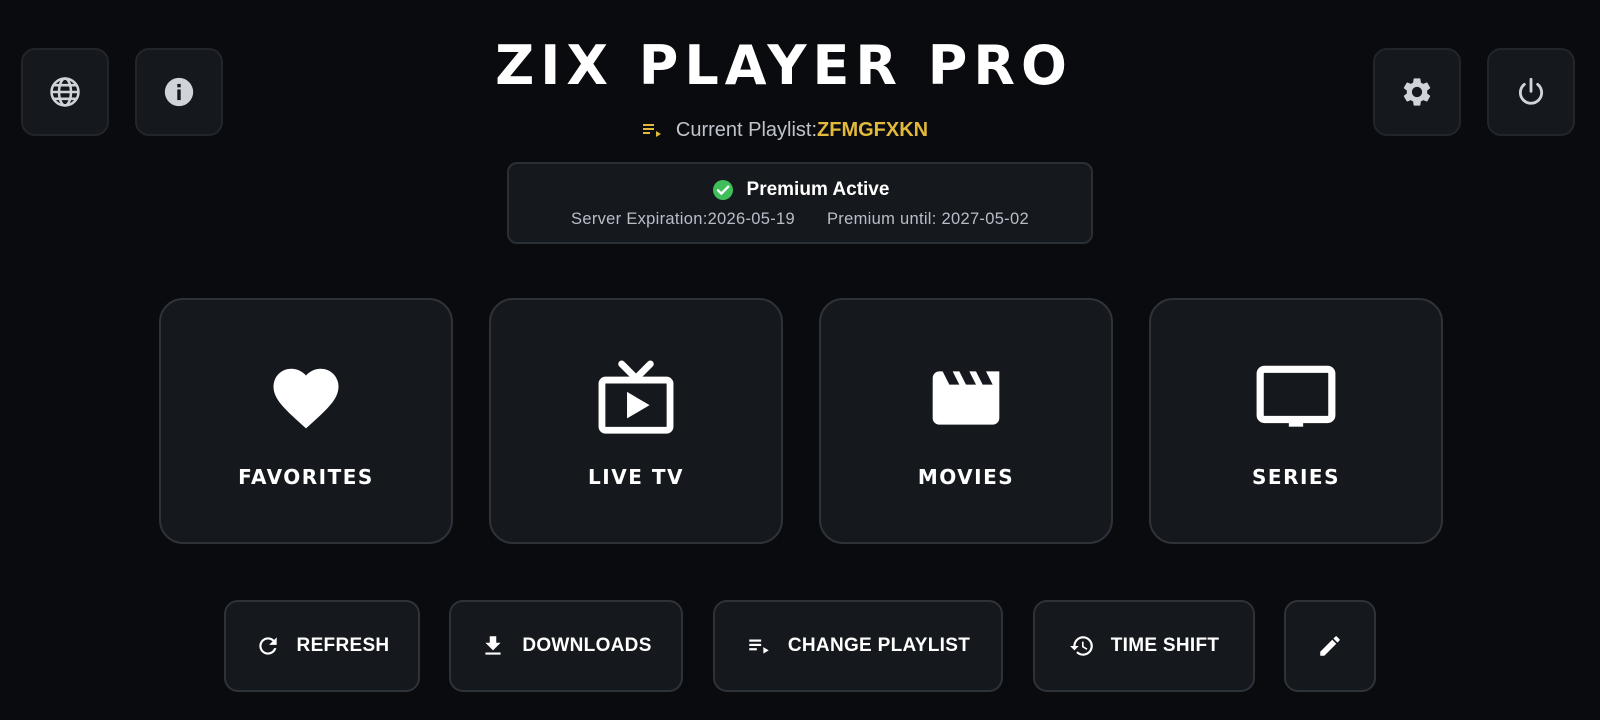 This screenshot has width=1600, height=720. Describe the element at coordinates (873, 129) in the screenshot. I see `playlist-name: ZFMGFXKN` at that location.